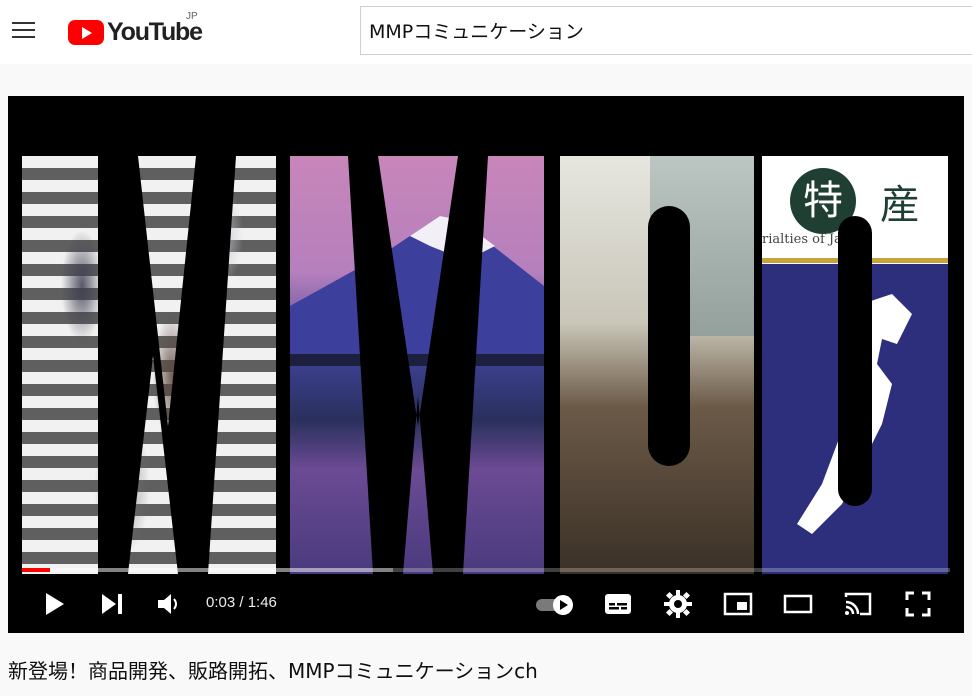 Image resolution: width=972 pixels, height=696 pixels. What do you see at coordinates (486, 570) in the screenshot?
I see `progress-bar` at bounding box center [486, 570].